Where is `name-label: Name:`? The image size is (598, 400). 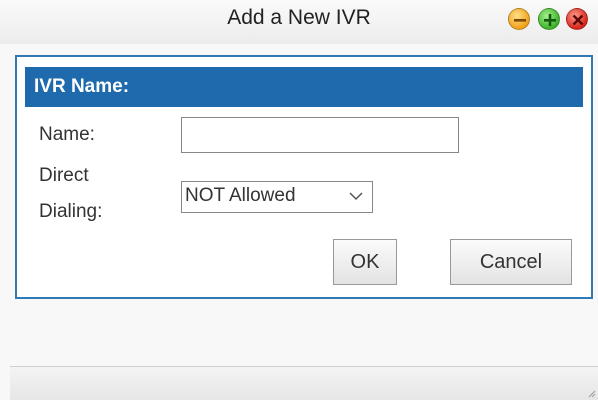 name-label: Name: is located at coordinates (67, 134).